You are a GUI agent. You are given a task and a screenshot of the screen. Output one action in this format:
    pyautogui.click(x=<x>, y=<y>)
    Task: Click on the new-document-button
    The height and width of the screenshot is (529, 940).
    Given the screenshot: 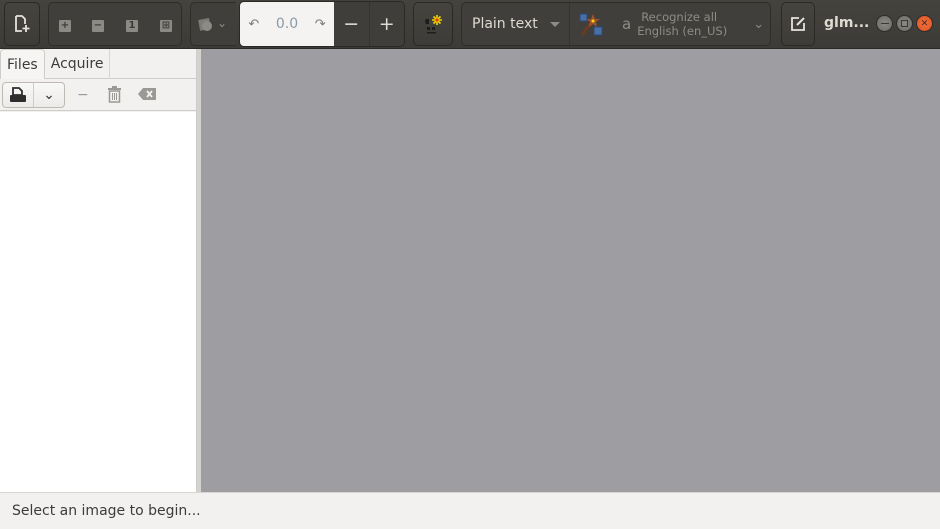 What is the action you would take?
    pyautogui.click(x=22, y=24)
    